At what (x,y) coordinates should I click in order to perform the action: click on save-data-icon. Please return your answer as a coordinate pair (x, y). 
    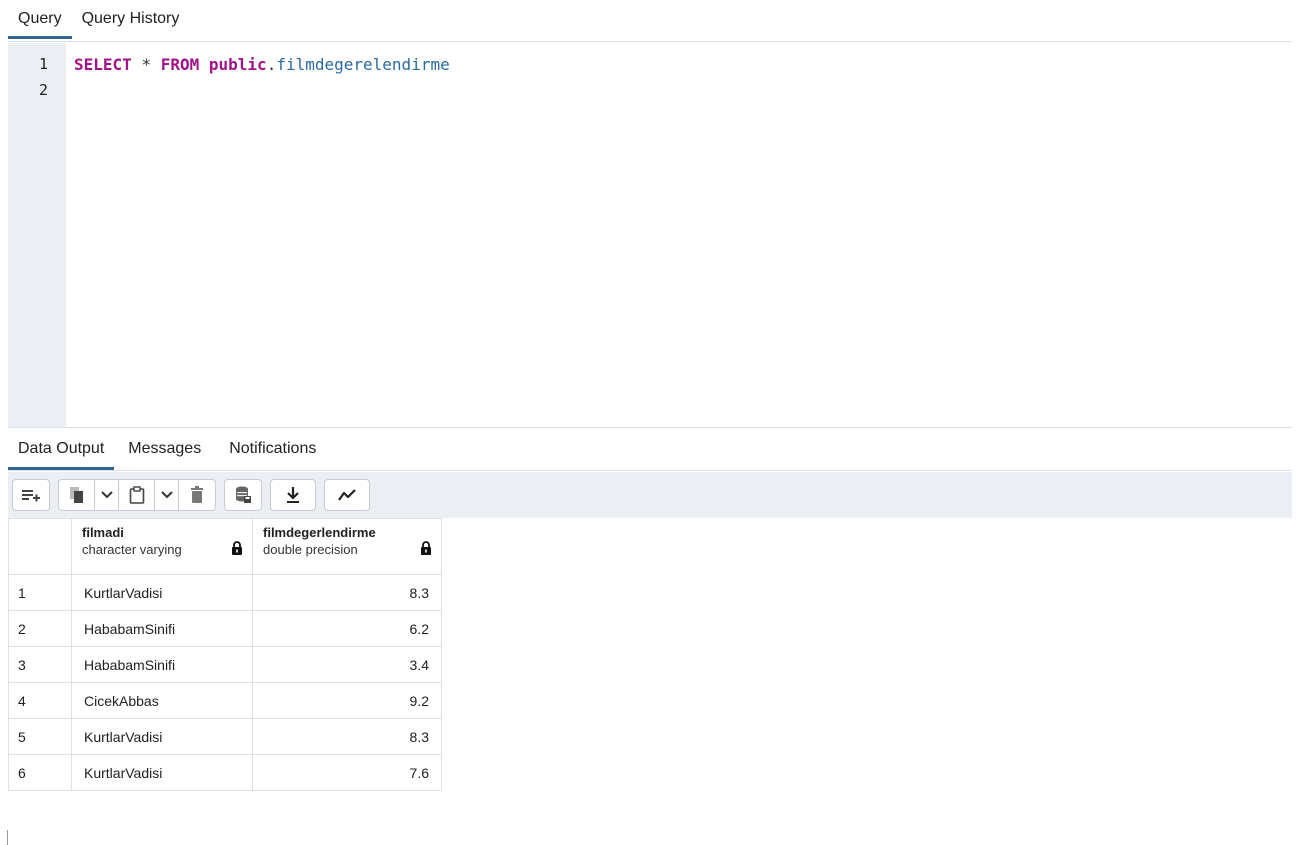
    Looking at the image, I should click on (243, 495).